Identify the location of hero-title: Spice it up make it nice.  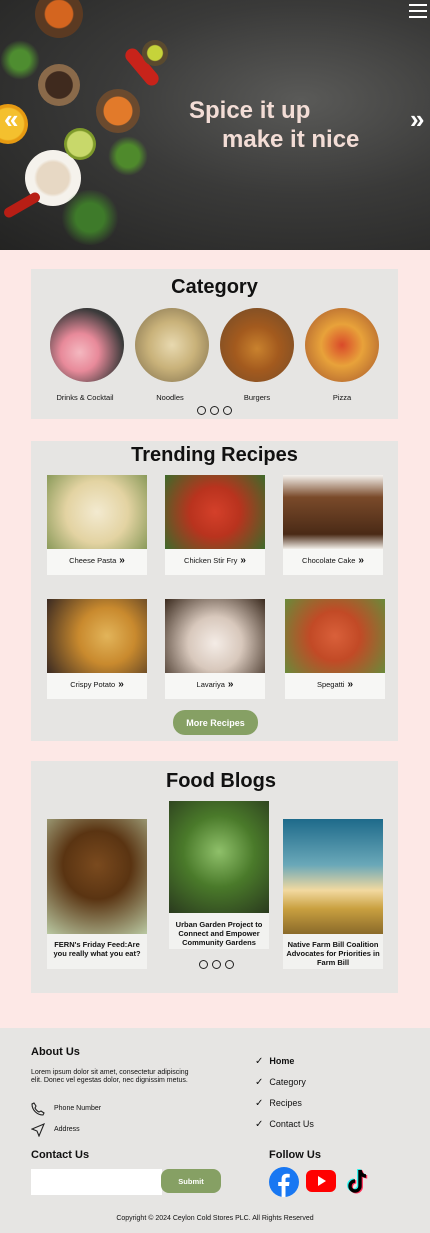
(215, 126).